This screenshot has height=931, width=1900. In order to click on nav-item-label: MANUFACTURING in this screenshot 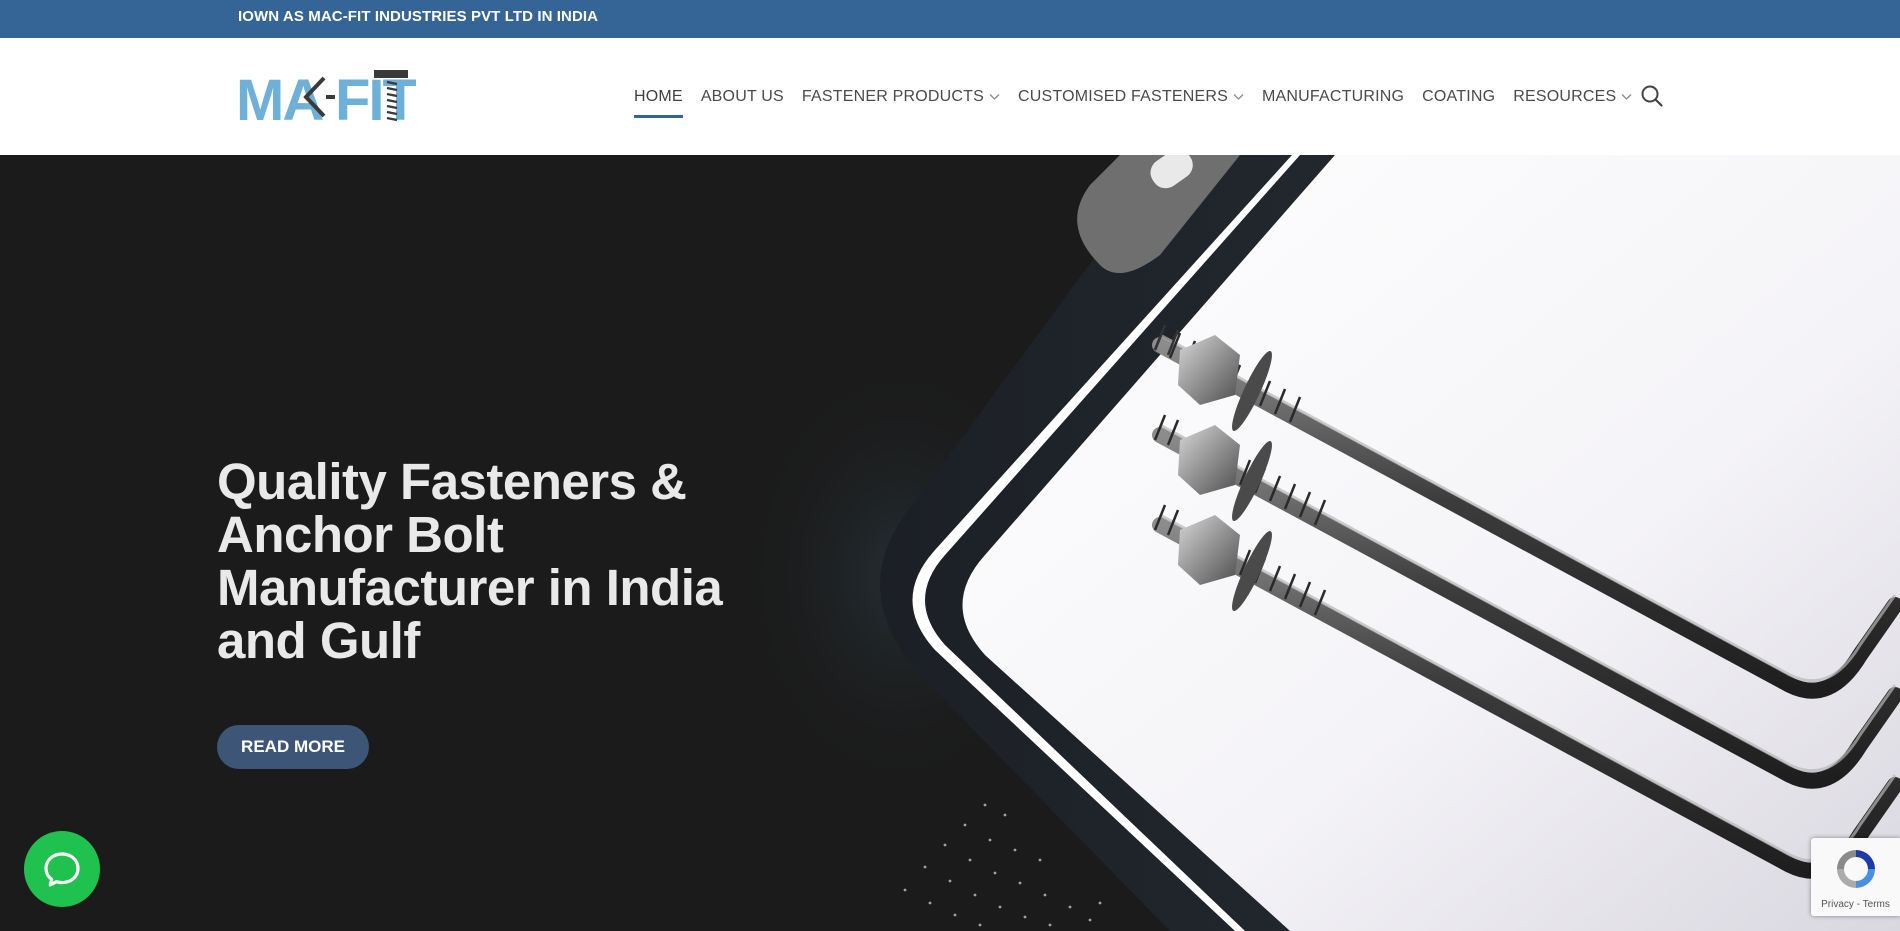, I will do `click(1333, 96)`.